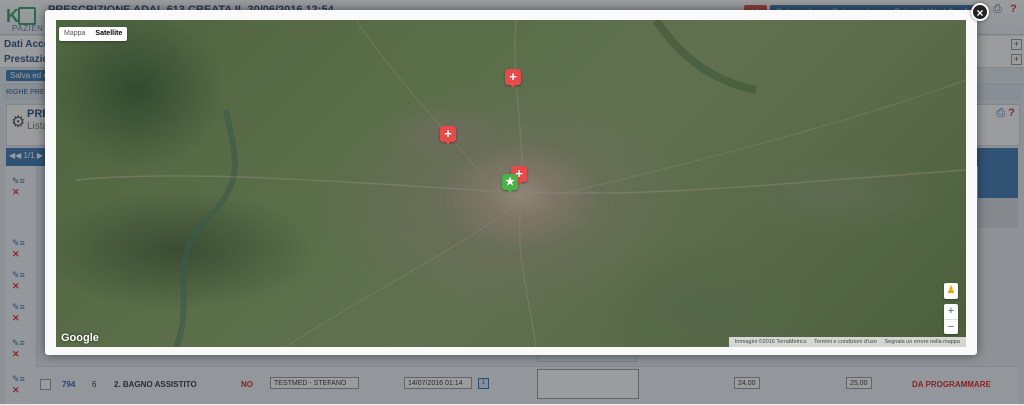 This screenshot has height=405, width=1024. I want to click on terms-link: Termini e condizioni d'uso, so click(845, 342).